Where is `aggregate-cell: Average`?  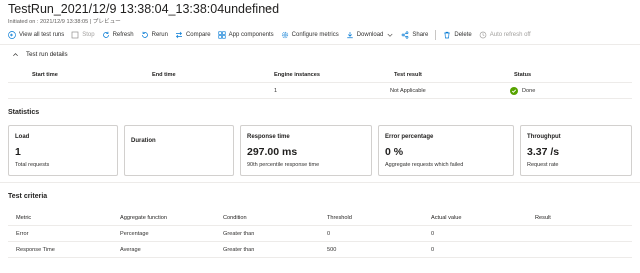
aggregate-cell: Average is located at coordinates (130, 250).